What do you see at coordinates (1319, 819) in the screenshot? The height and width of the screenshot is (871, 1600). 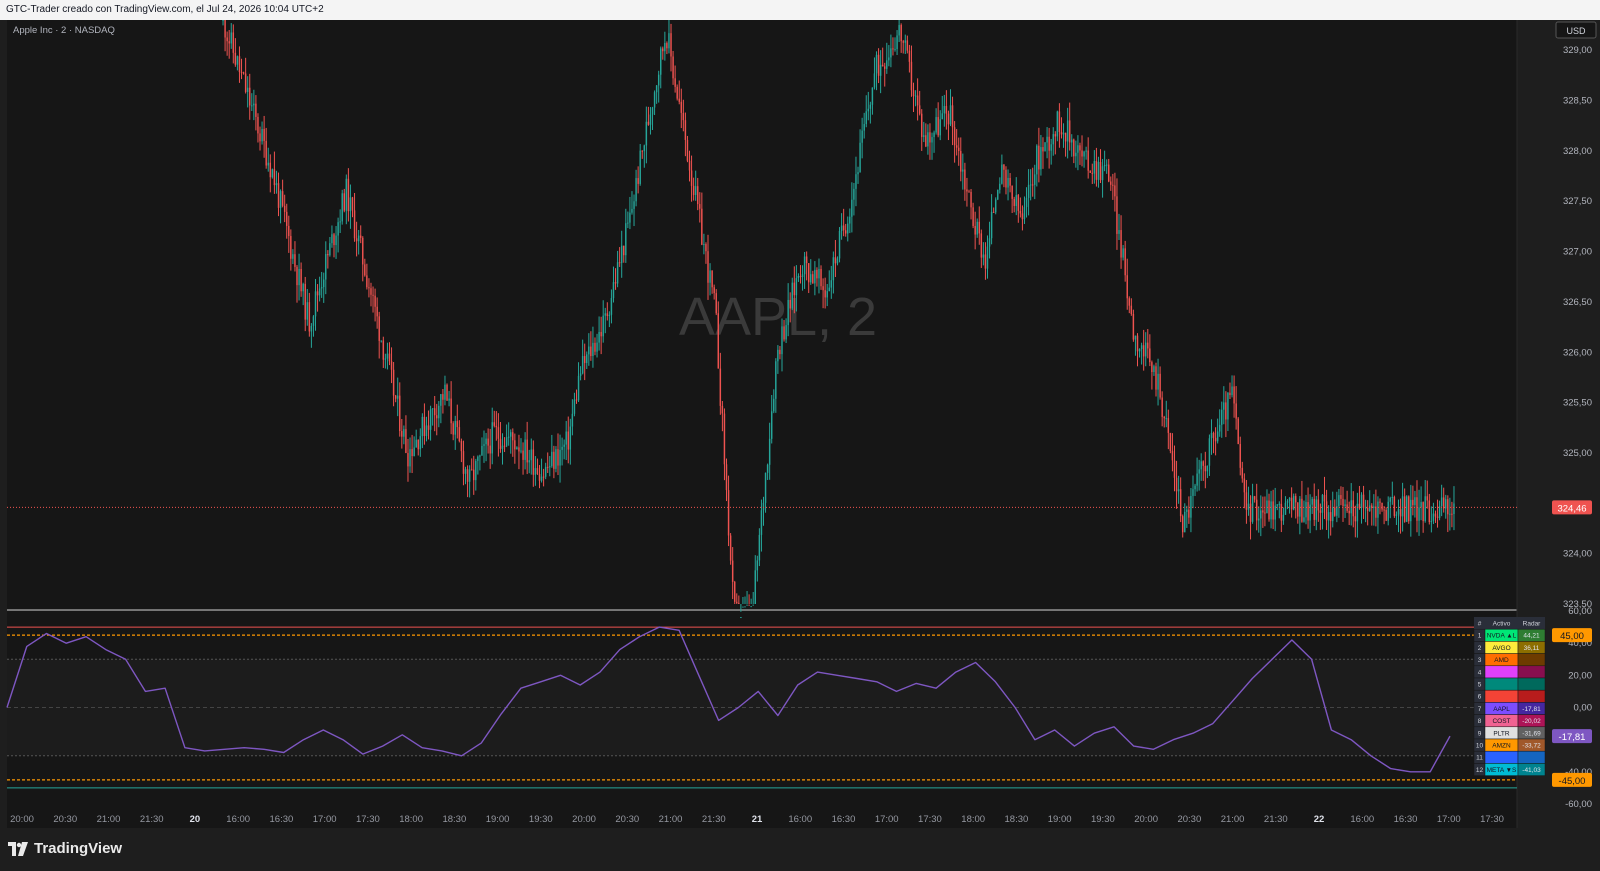 I see `time-tick-label: 22` at bounding box center [1319, 819].